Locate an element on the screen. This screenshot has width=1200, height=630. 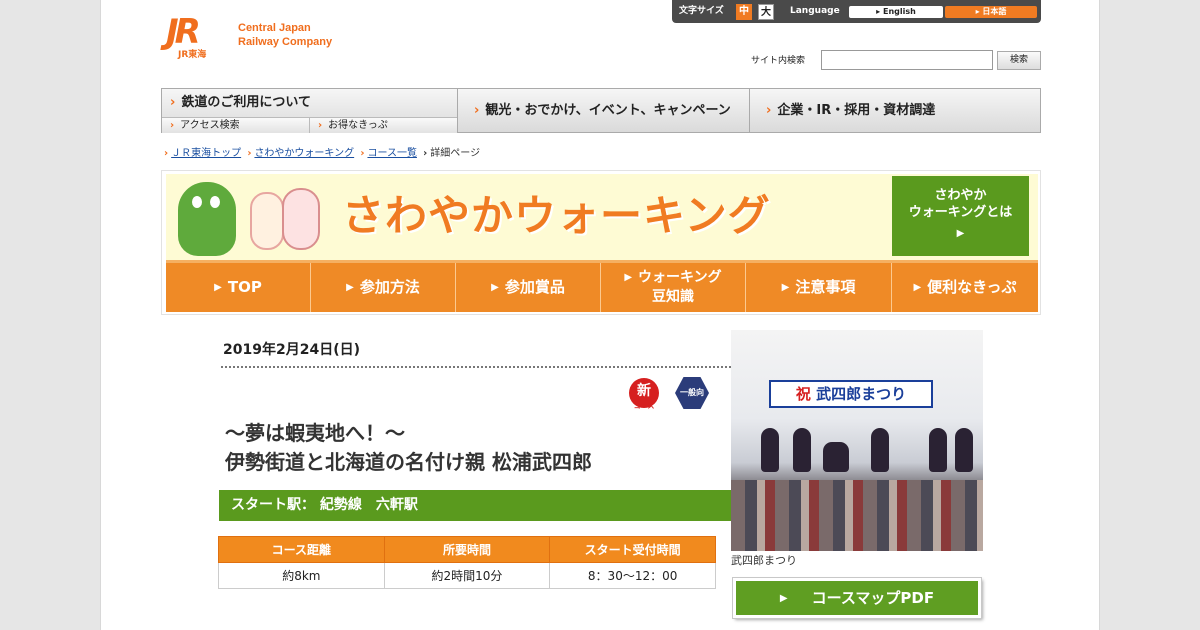
new-badge-label: 新 is located at coordinates (644, 391).